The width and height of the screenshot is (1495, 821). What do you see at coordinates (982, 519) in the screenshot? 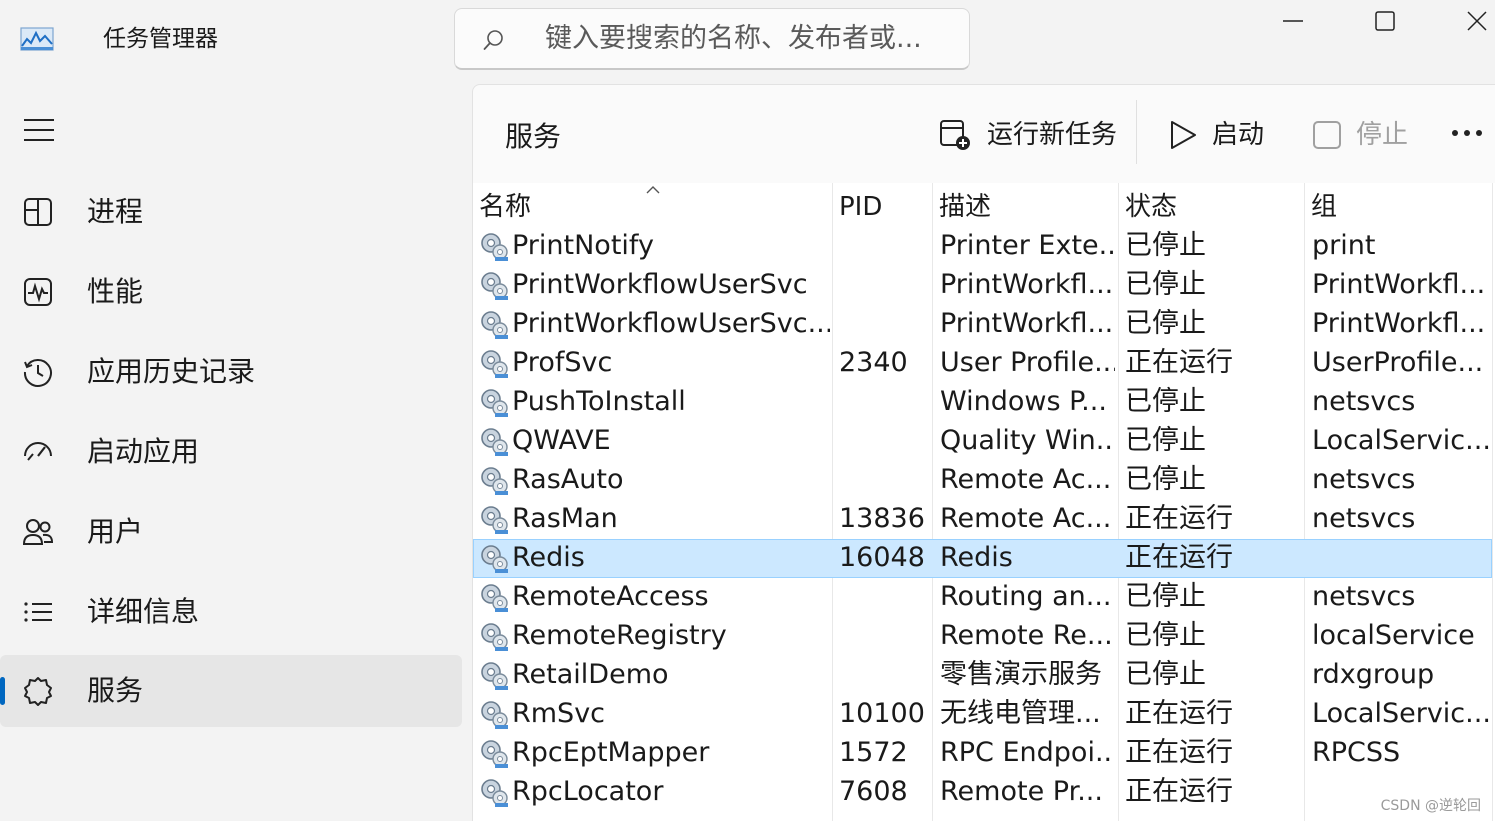
I see `table-row: RasMan 13836 Remote Ac... 正在运行 netsvcs` at bounding box center [982, 519].